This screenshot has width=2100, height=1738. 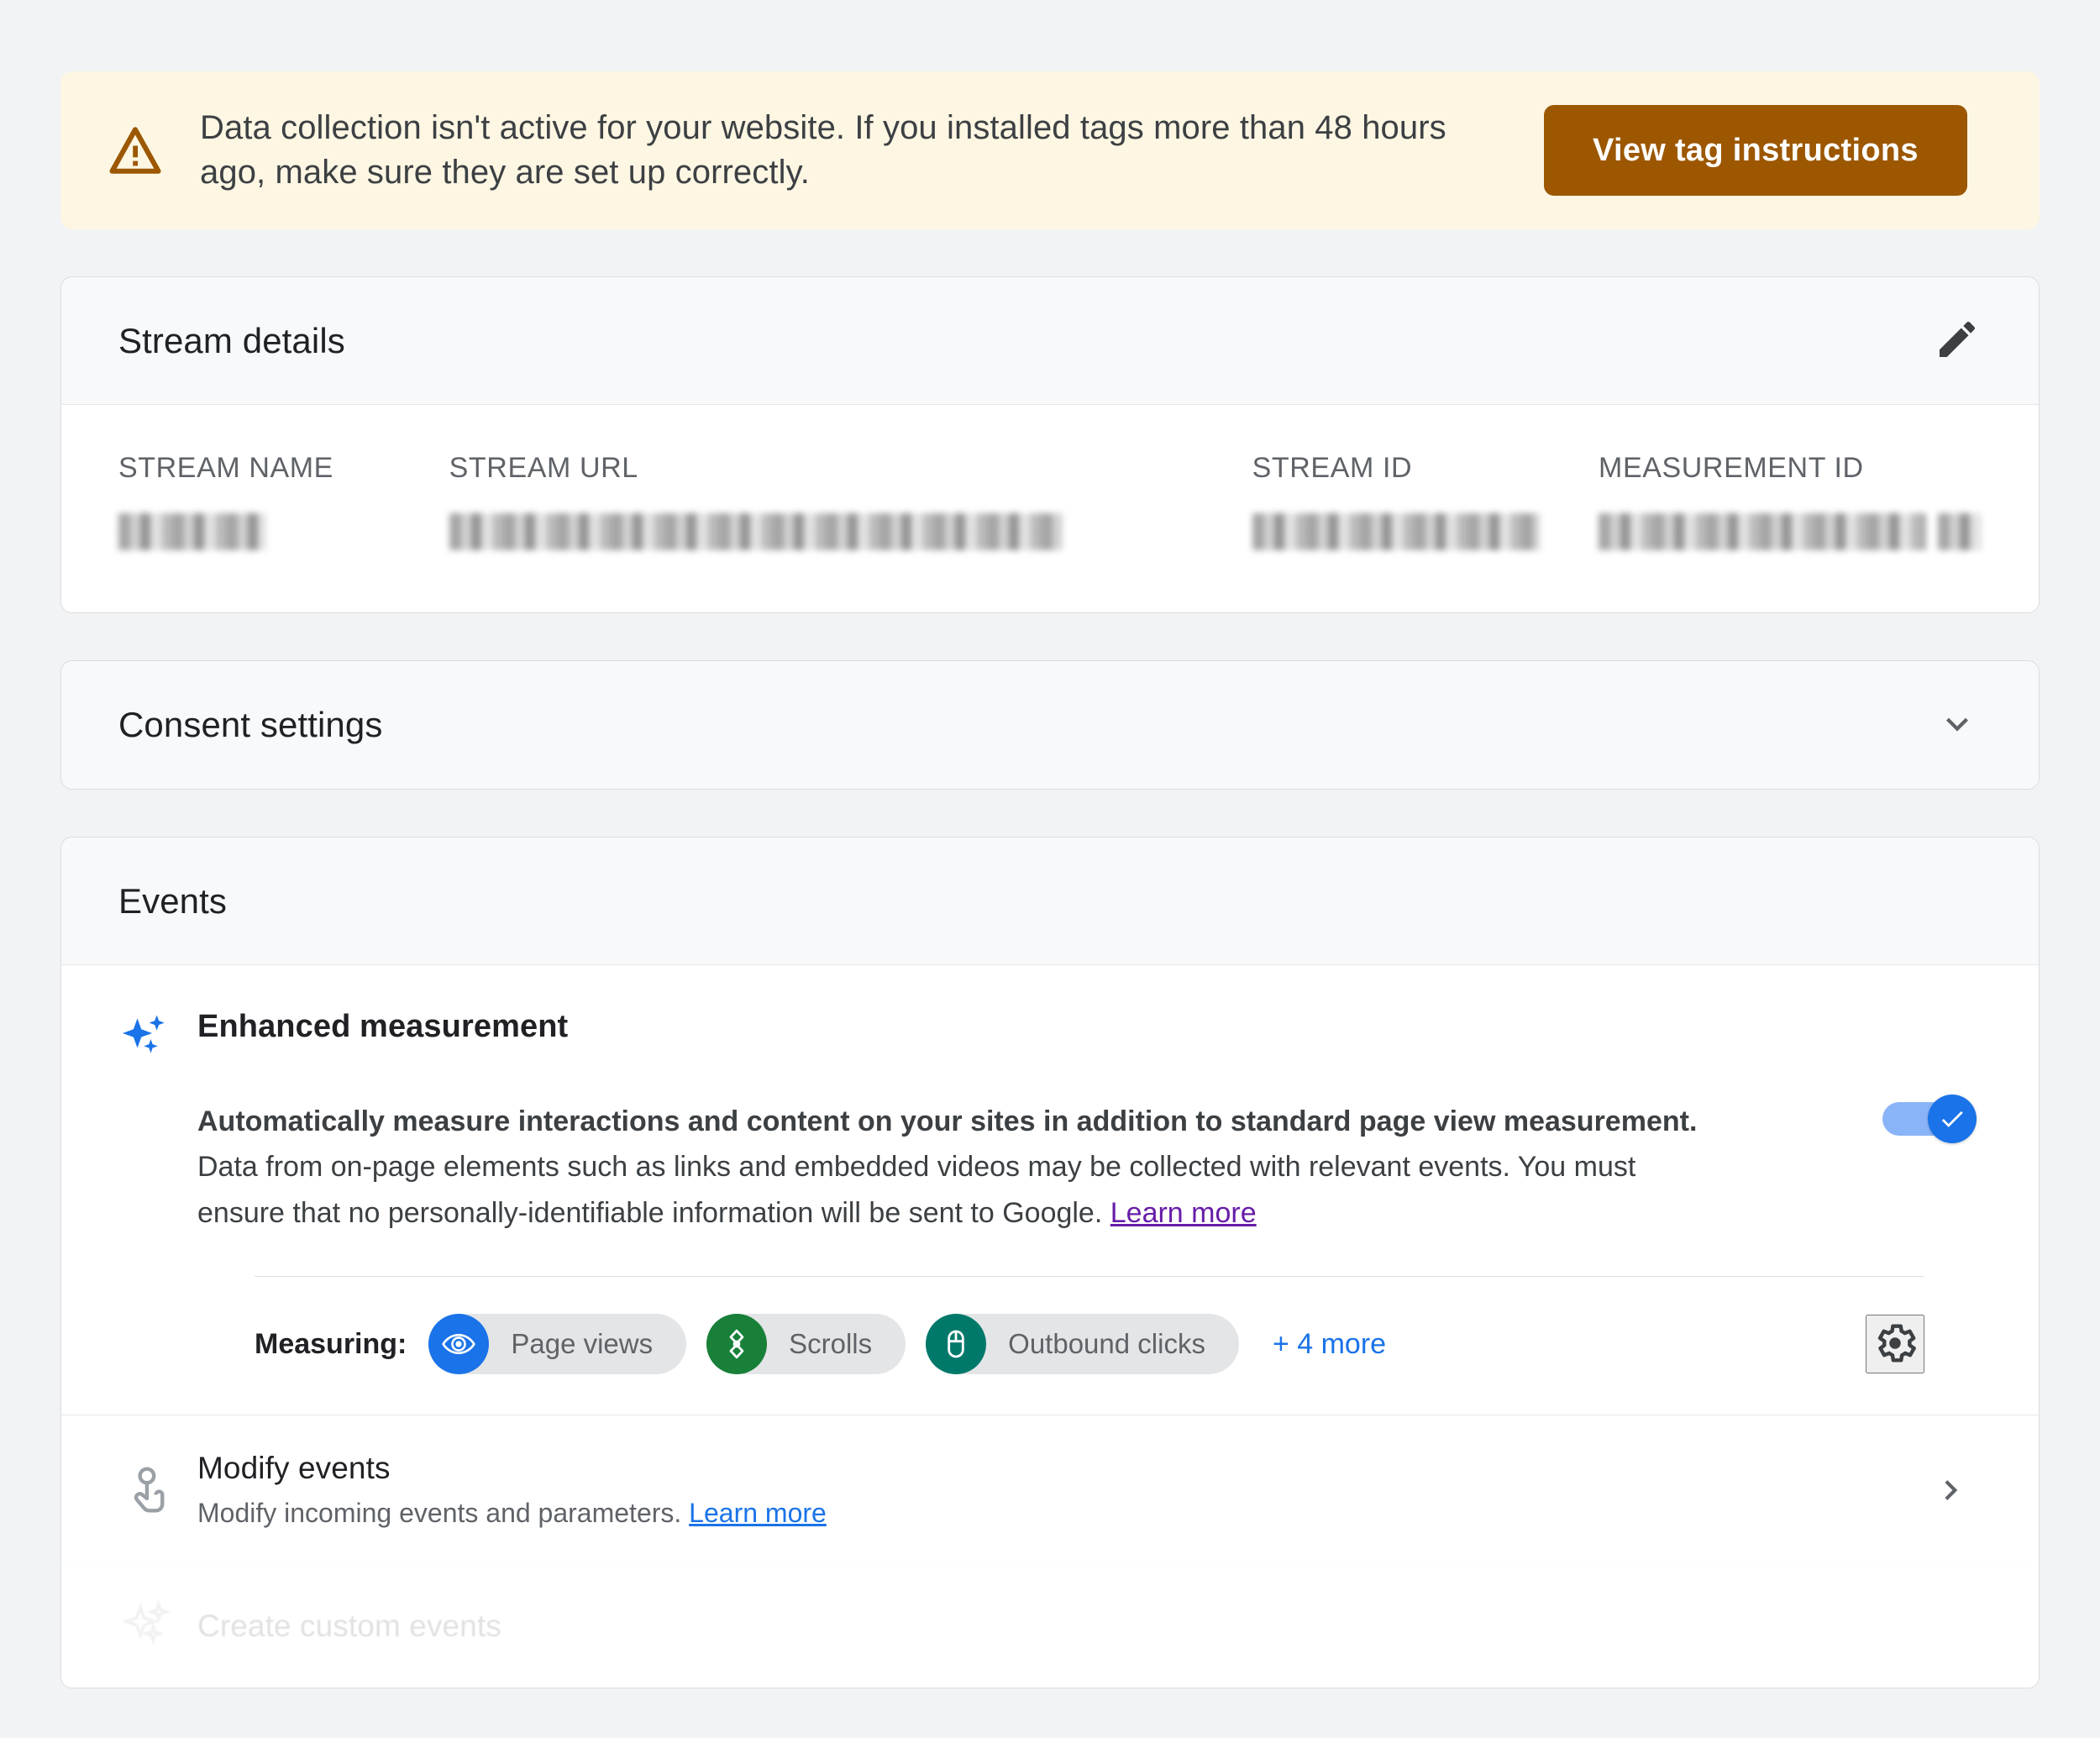 I want to click on consent-settings-expand-button, so click(x=1957, y=725).